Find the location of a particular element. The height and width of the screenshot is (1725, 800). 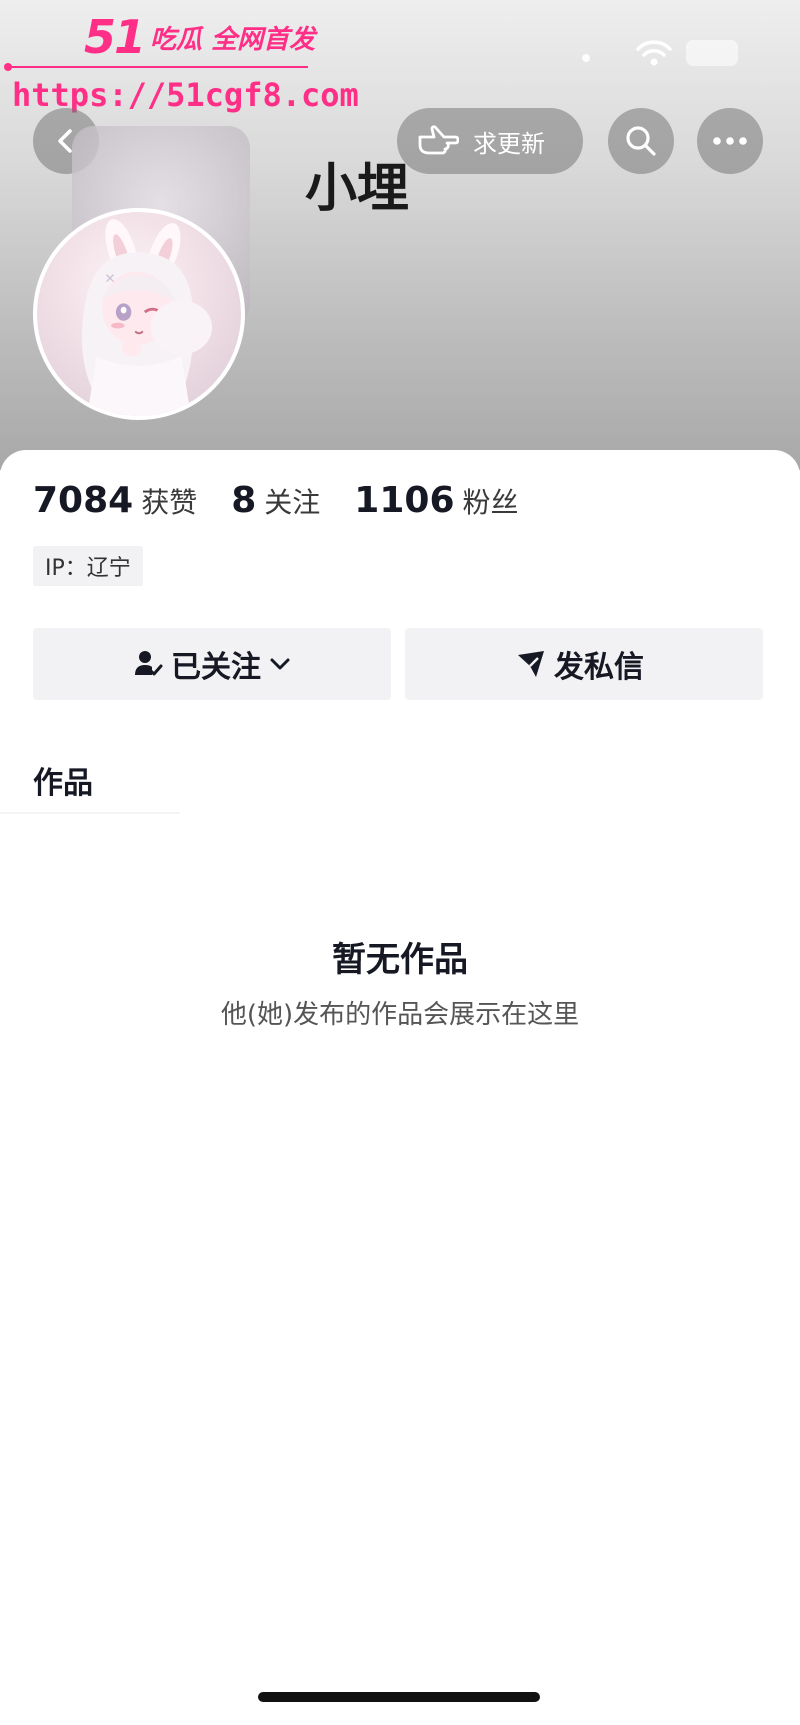

ip-location-tag: IP：辽宁 is located at coordinates (88, 566).